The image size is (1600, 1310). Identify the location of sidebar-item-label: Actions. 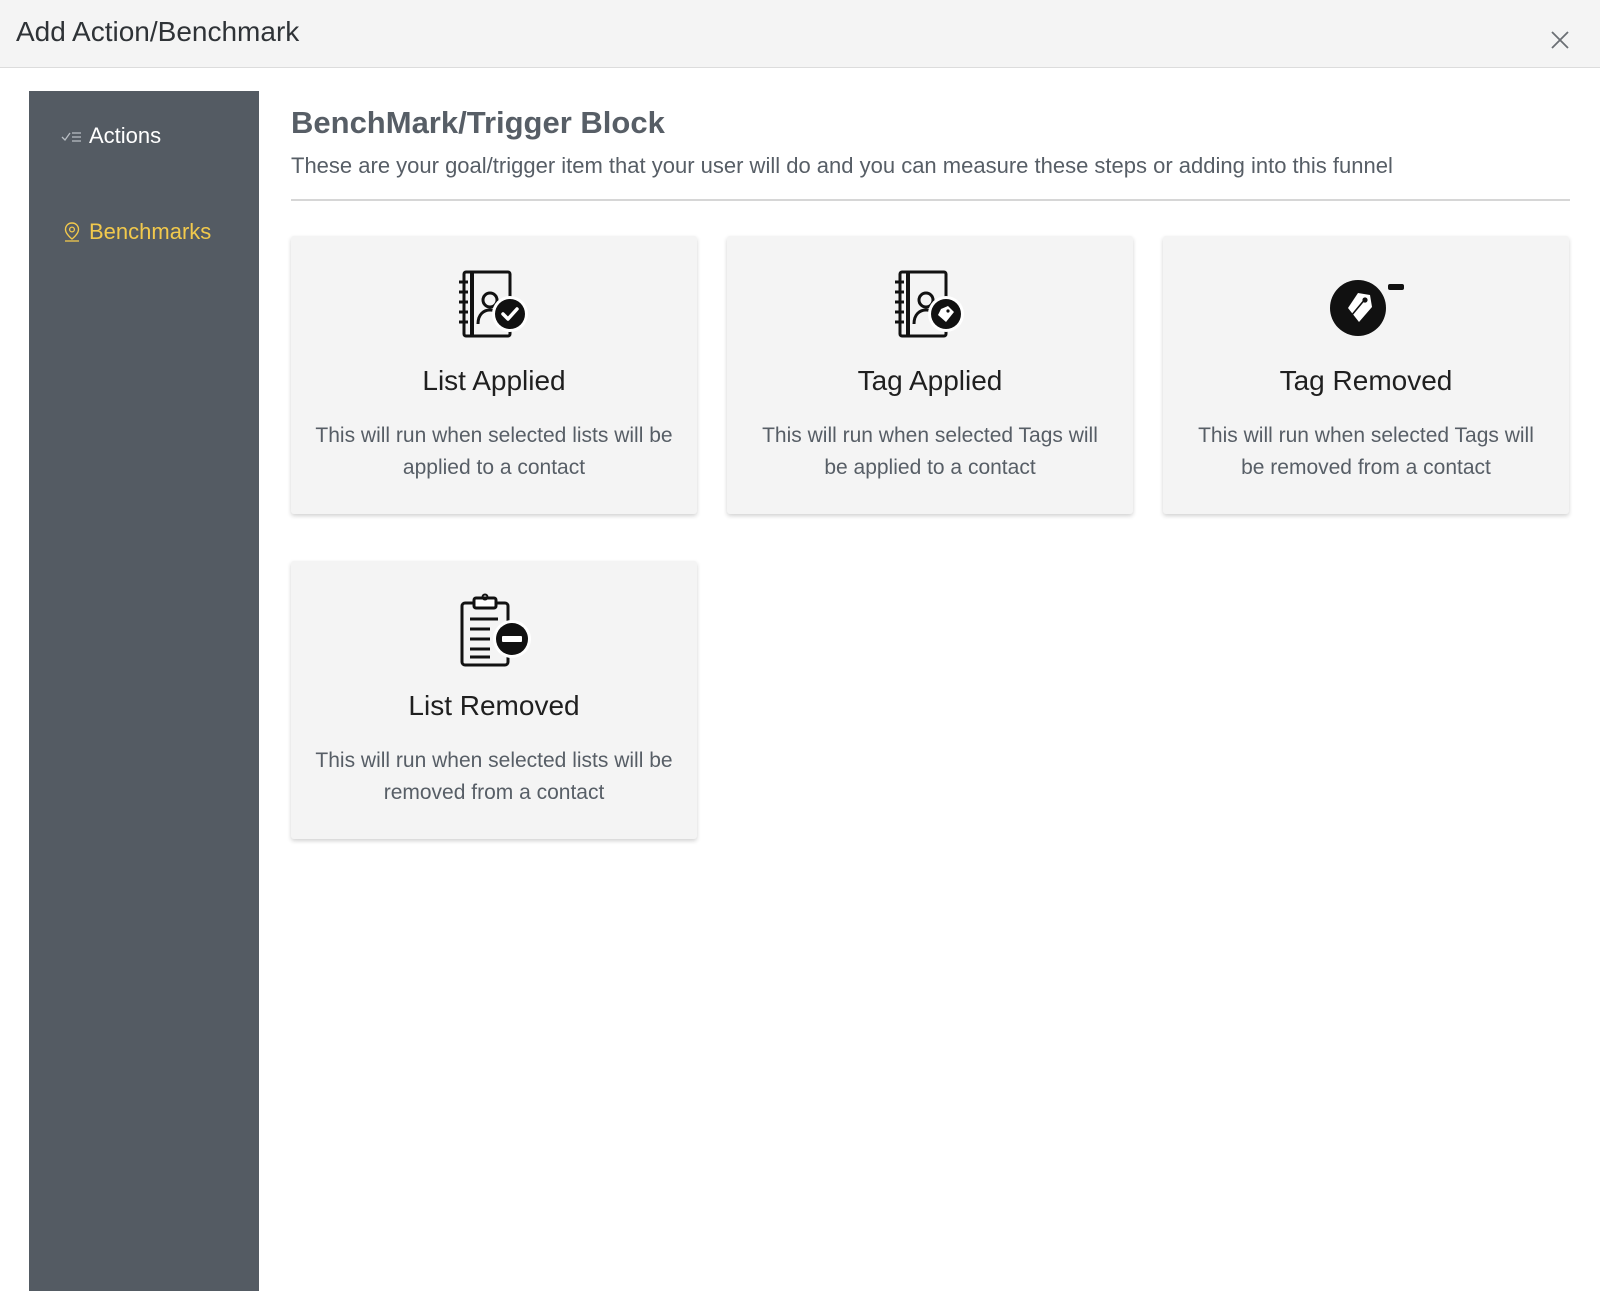
(125, 135).